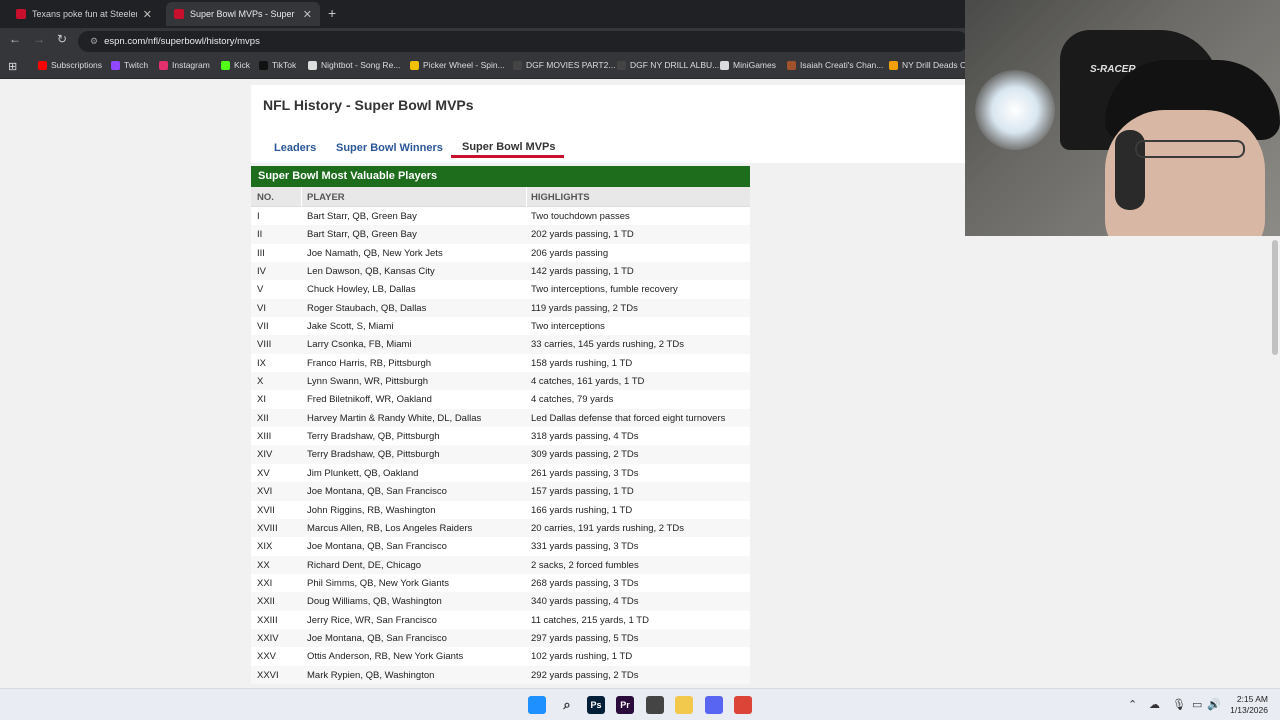  Describe the element at coordinates (500, 197) in the screenshot. I see `table-column-headers: NO. PLAYER HIGHLIGHTS` at that location.